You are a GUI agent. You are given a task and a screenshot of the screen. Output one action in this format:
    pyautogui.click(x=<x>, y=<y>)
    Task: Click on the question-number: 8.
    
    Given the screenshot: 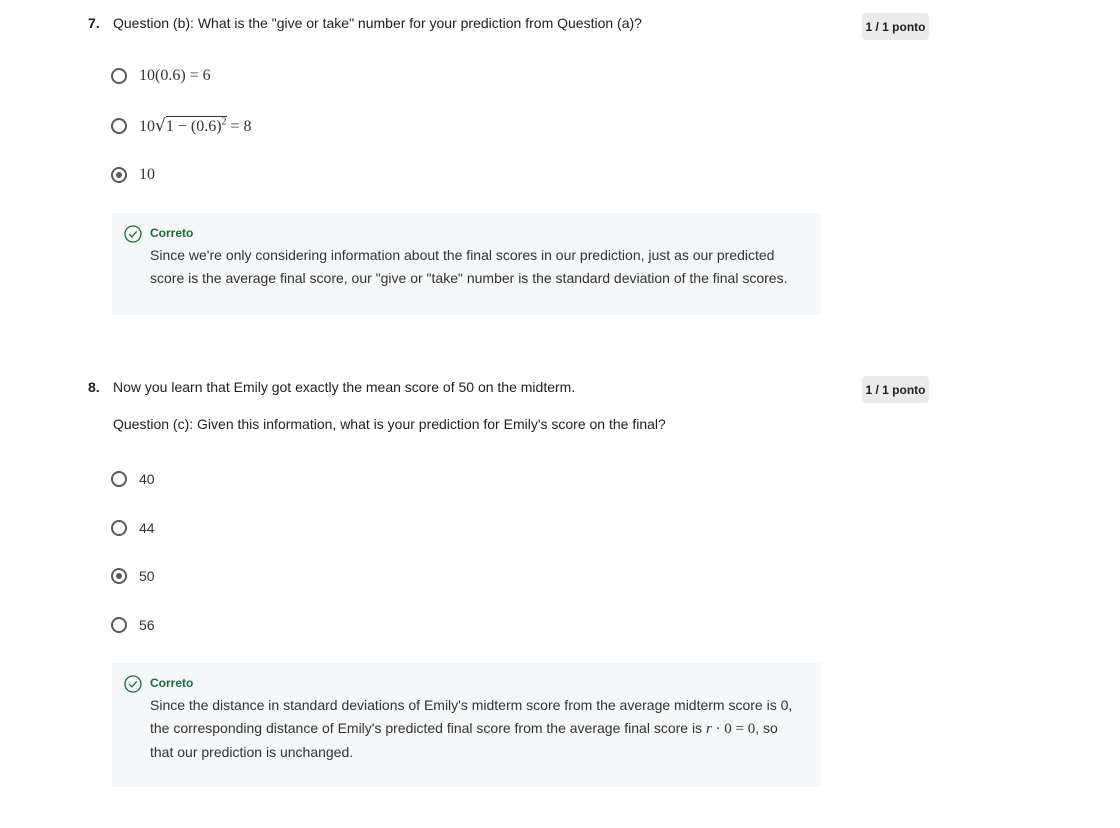 What is the action you would take?
    pyautogui.click(x=94, y=387)
    